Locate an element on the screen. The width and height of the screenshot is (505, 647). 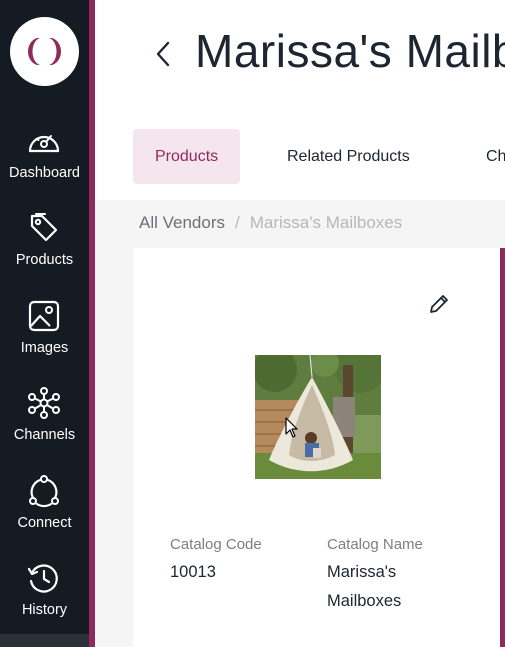
sidebar-item-dashboard: Dashboard is located at coordinates (44, 162).